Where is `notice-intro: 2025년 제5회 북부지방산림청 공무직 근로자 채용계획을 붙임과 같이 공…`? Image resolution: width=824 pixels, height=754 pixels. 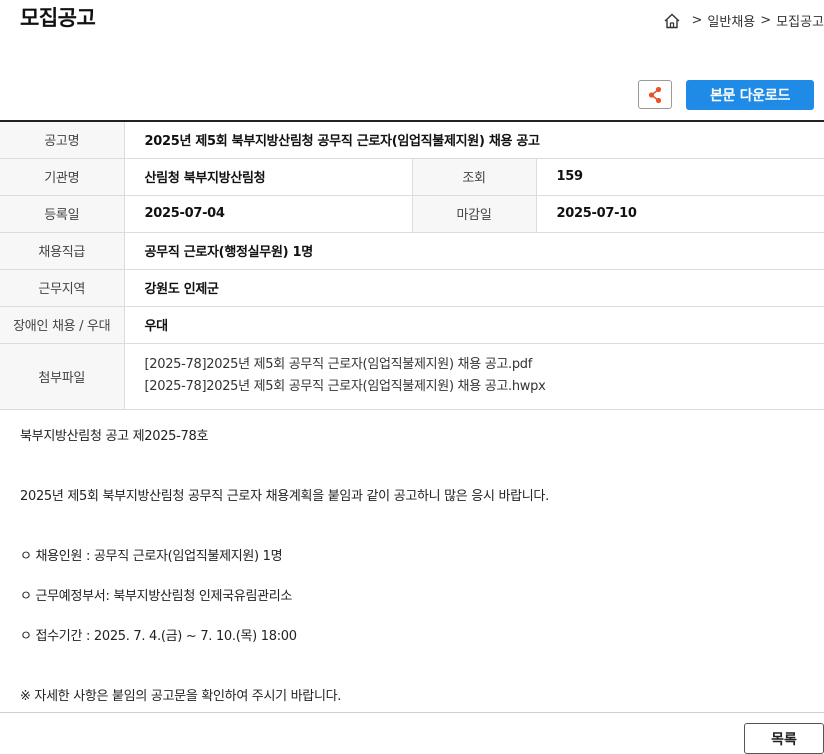
notice-intro: 2025년 제5회 북부지방산림청 공무직 근로자 채용계획을 붙임과 같이 공… is located at coordinates (284, 496).